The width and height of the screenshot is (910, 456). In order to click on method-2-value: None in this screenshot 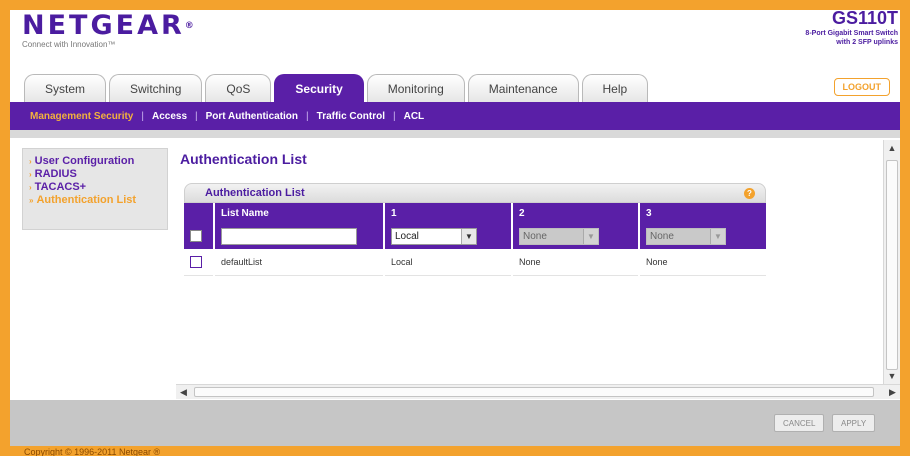, I will do `click(535, 236)`.